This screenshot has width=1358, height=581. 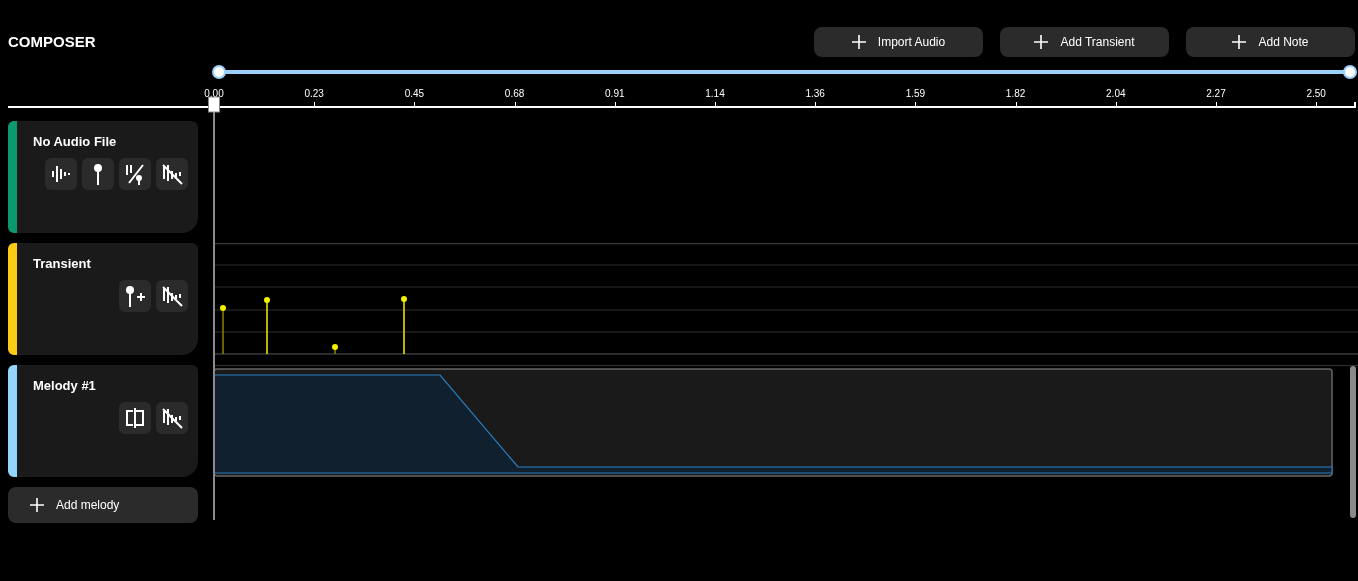 I want to click on toolbar-button: Add Note, so click(x=1270, y=42).